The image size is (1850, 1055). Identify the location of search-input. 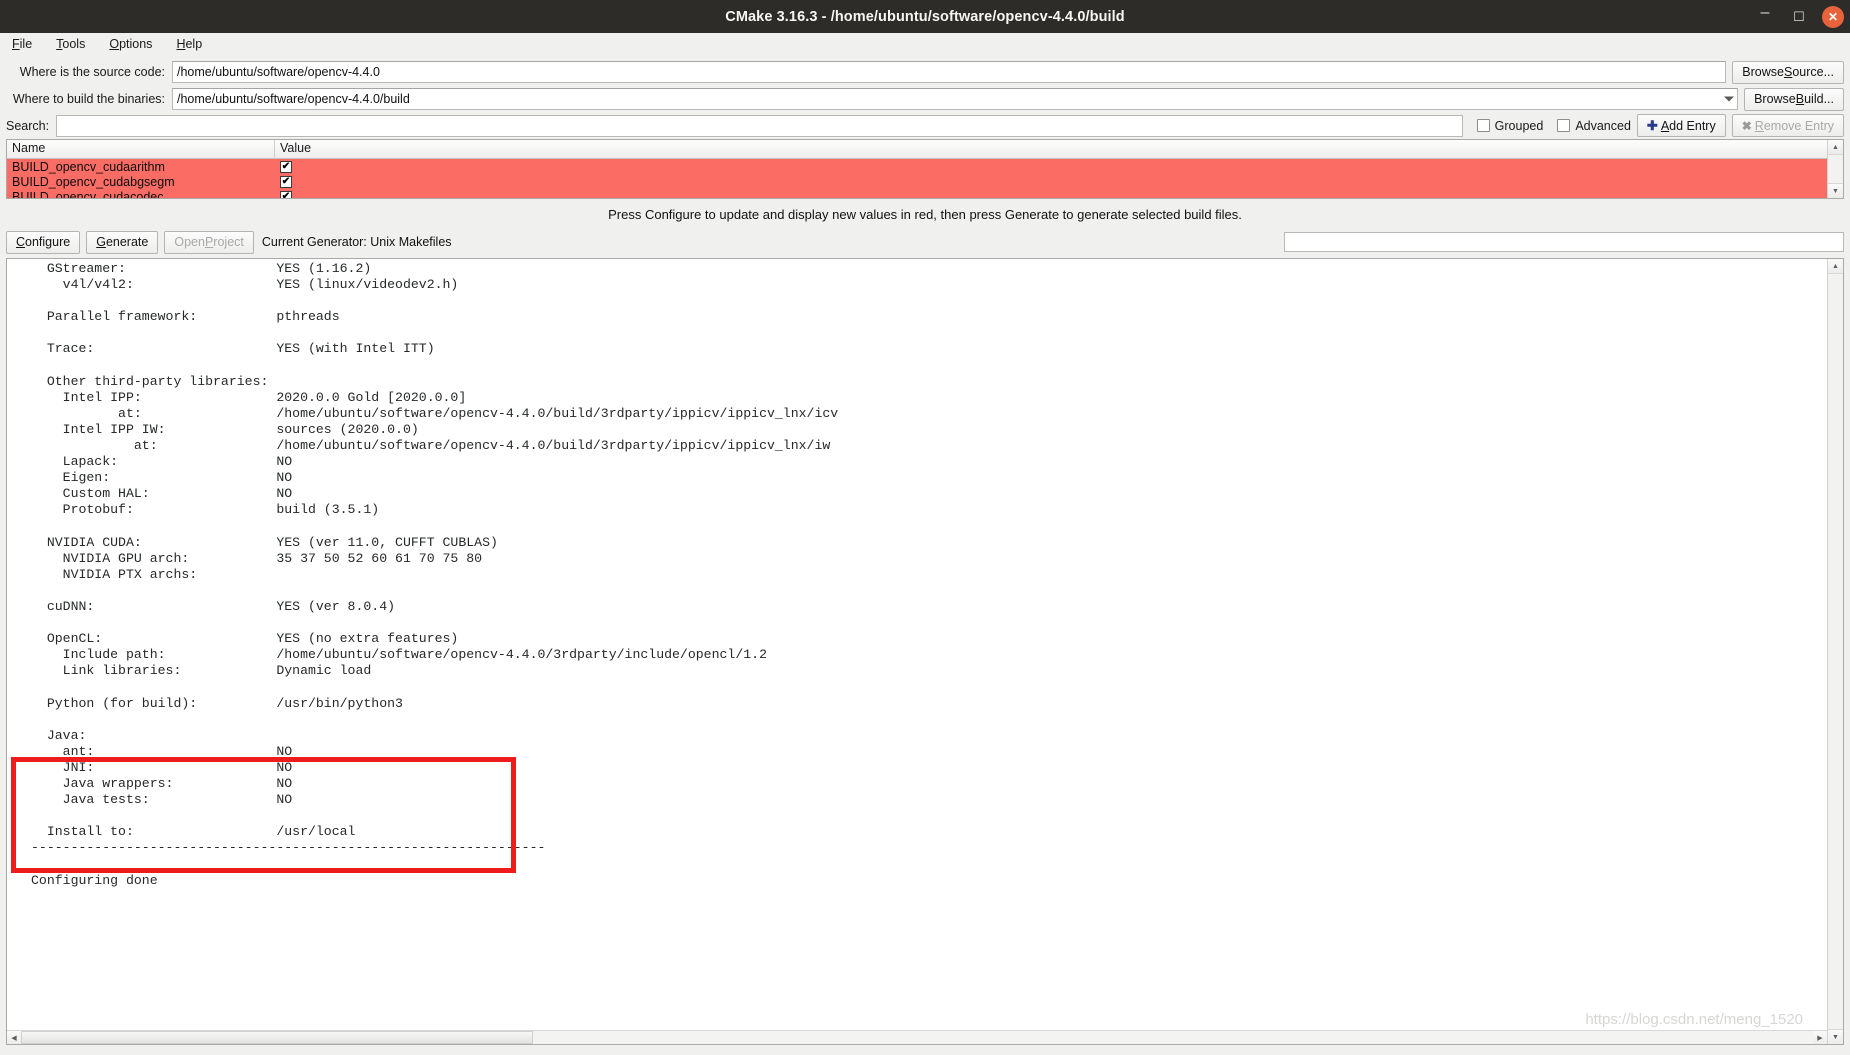
(759, 125).